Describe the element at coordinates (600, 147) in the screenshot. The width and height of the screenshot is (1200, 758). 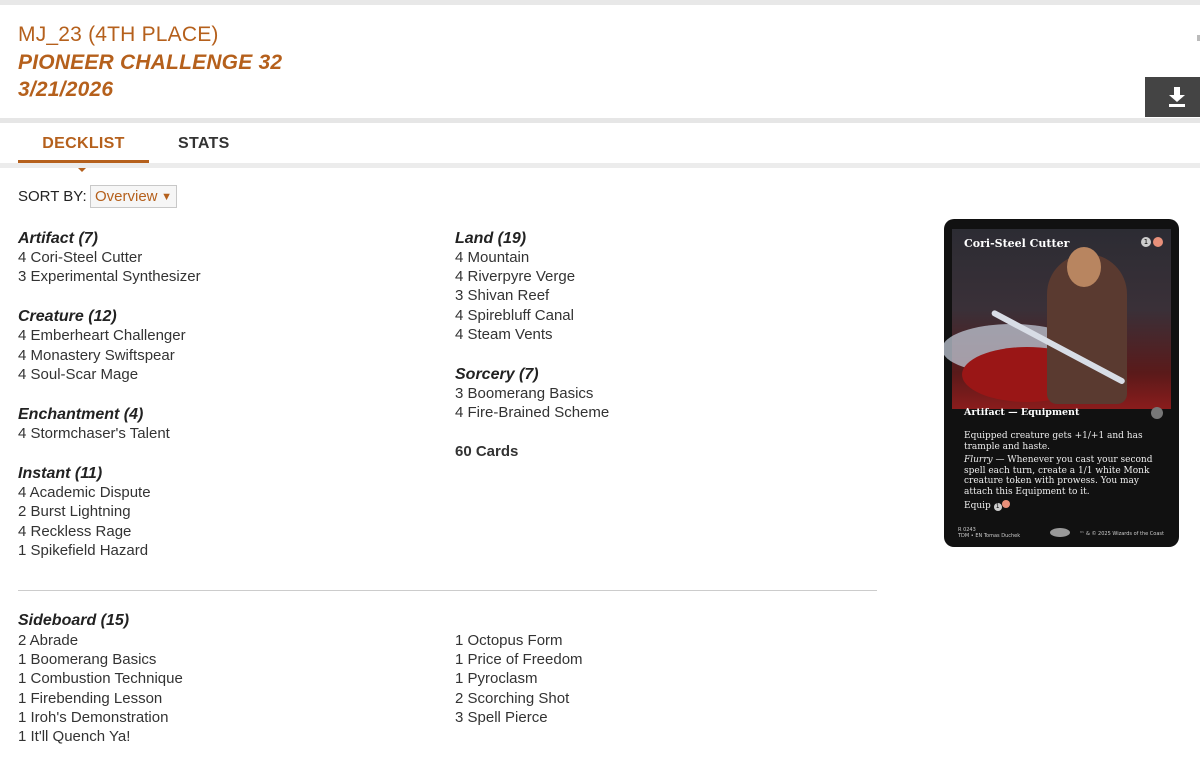
I see `tab-bar: DECKLIST STATS` at that location.